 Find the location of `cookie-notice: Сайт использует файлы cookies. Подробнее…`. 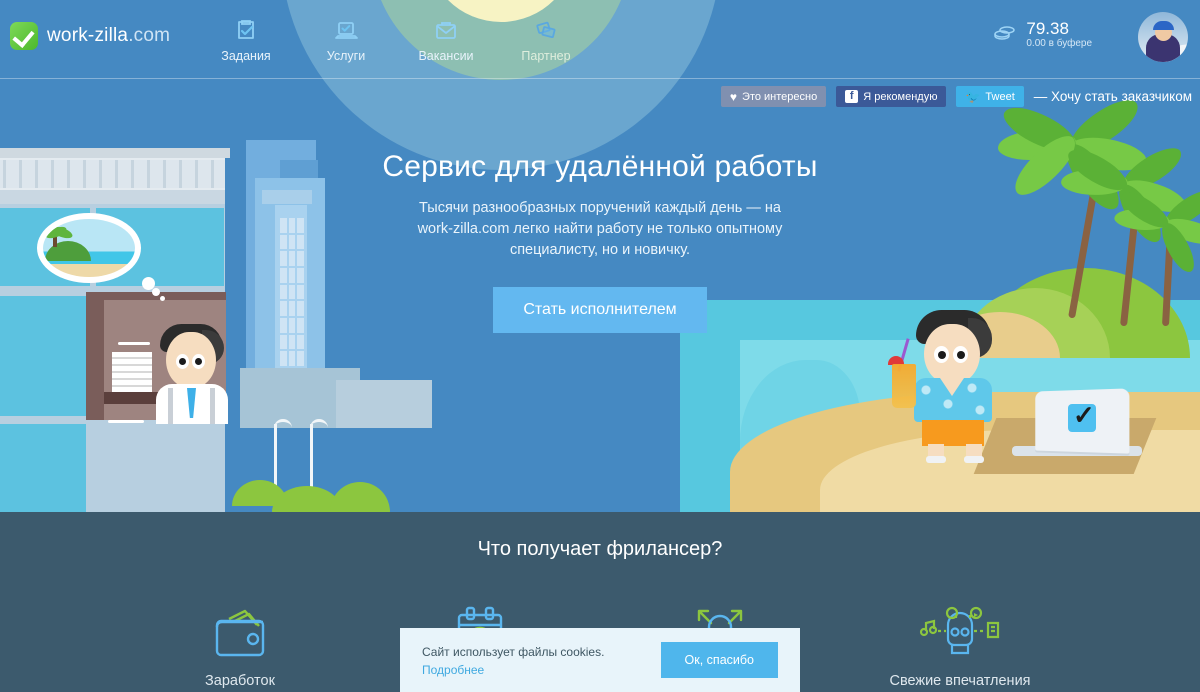

cookie-notice: Сайт использует файлы cookies. Подробнее… is located at coordinates (600, 660).